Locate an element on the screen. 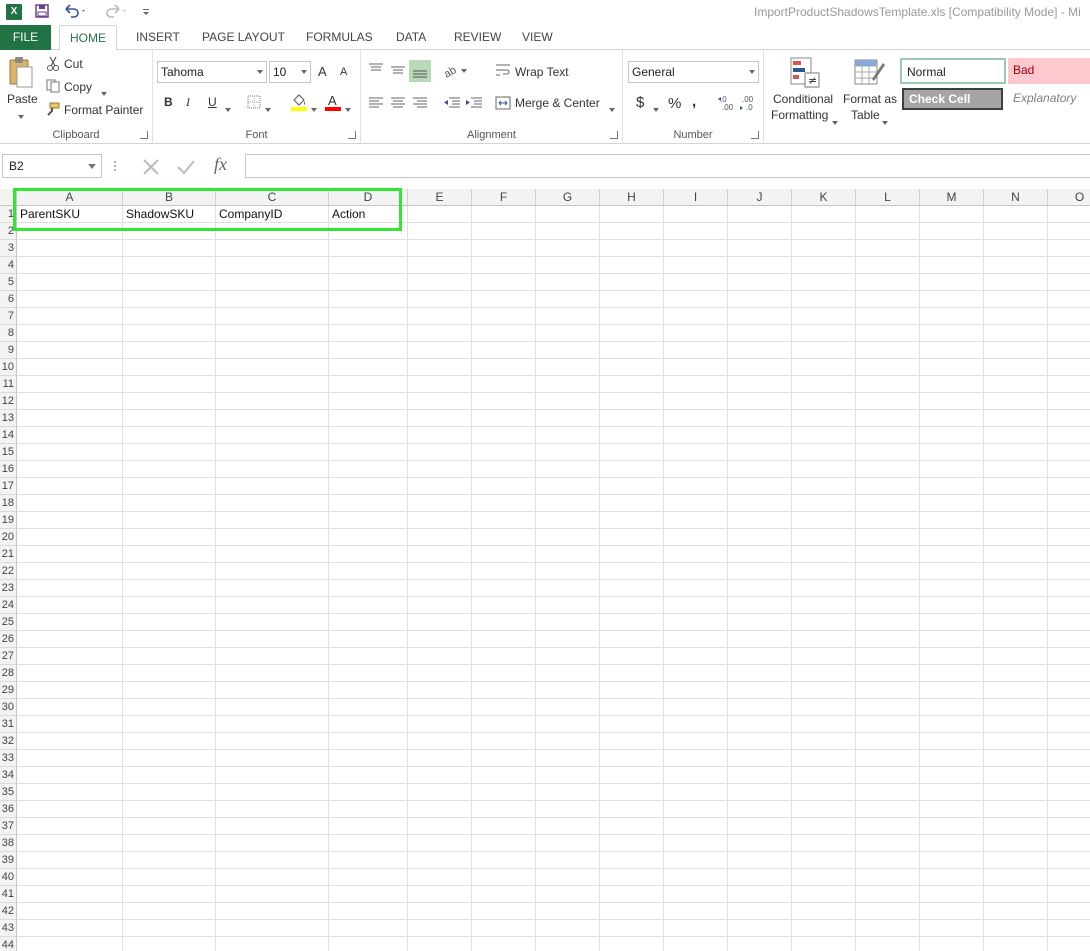 This screenshot has height=951, width=1090. cell-a9 is located at coordinates (70, 350).